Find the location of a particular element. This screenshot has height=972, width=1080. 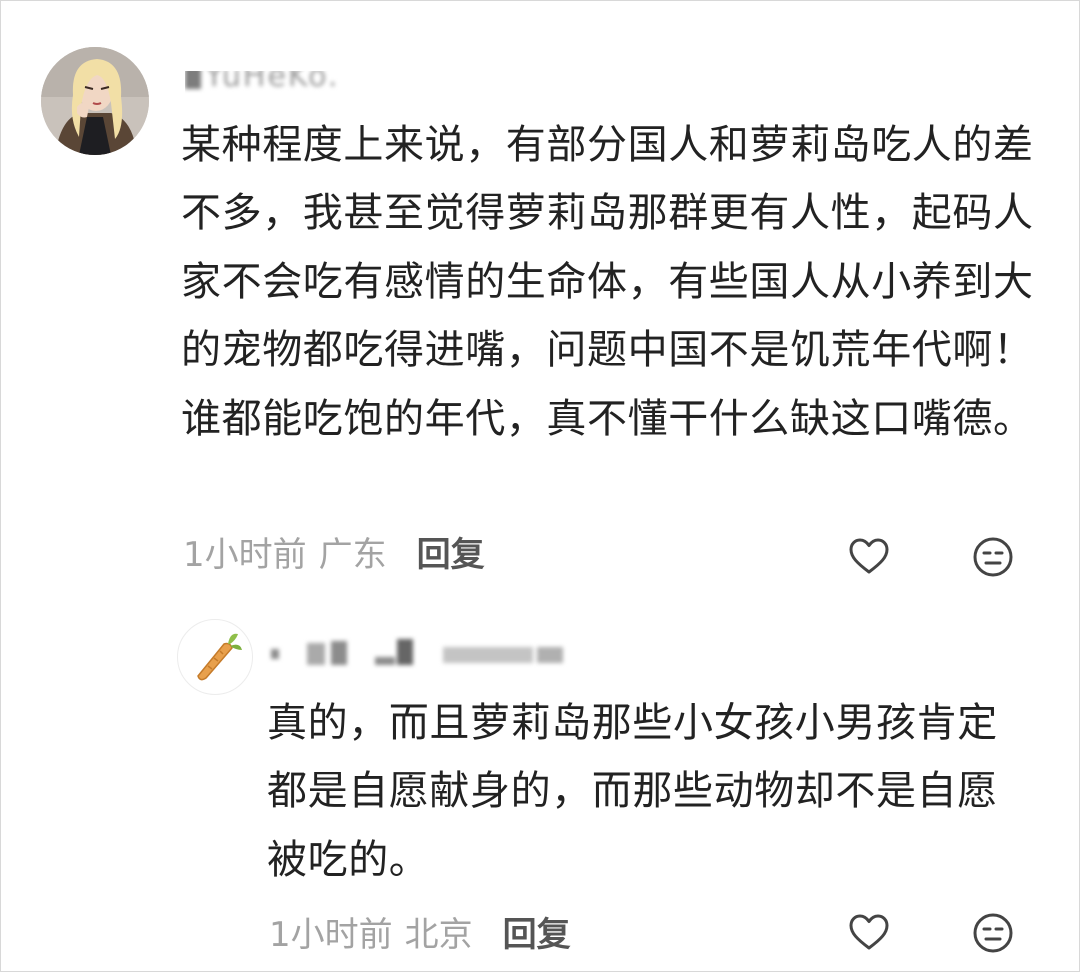

user-avatar-illustration is located at coordinates (95, 101).